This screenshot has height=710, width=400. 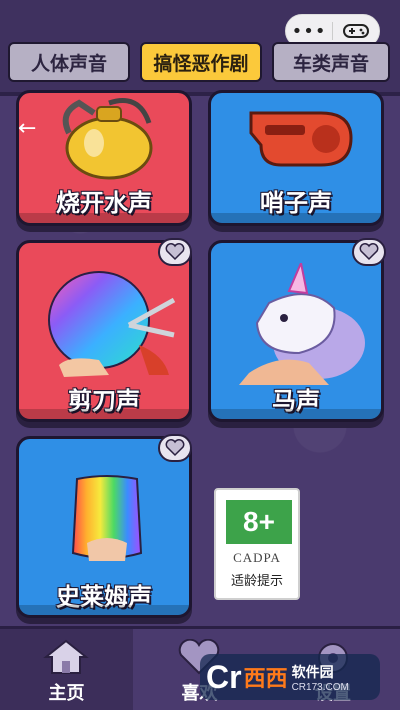 I want to click on age-rating-badge: 8+ CADPA 适龄提示, so click(x=257, y=544).